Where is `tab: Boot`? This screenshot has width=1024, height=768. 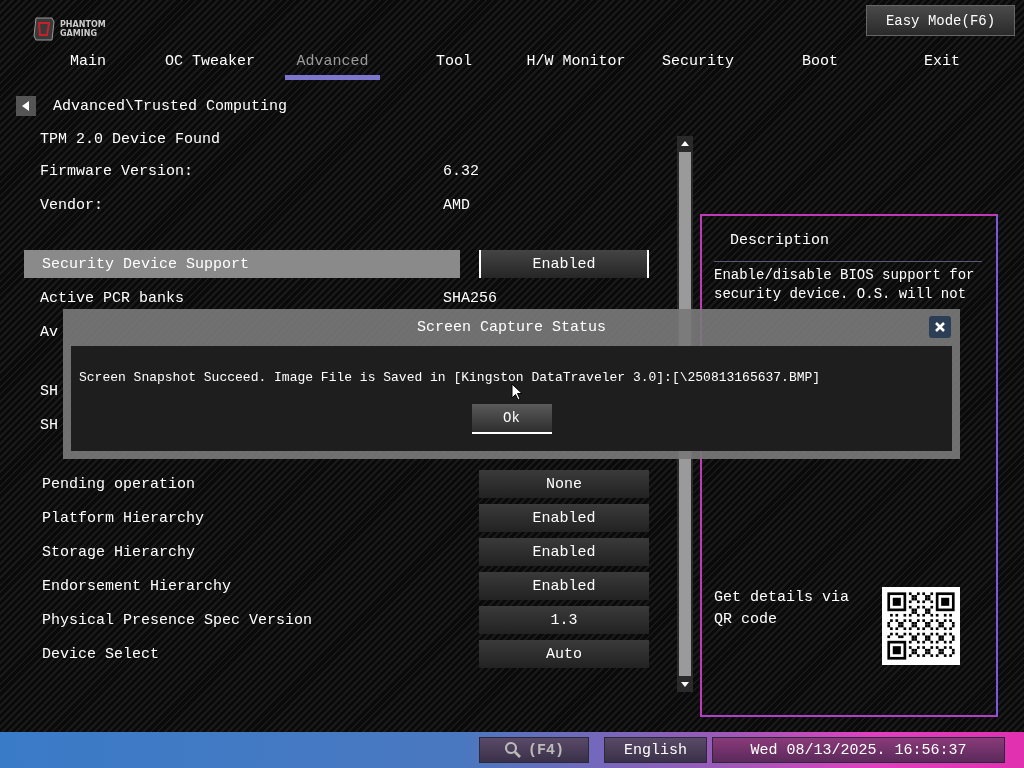
tab: Boot is located at coordinates (820, 60).